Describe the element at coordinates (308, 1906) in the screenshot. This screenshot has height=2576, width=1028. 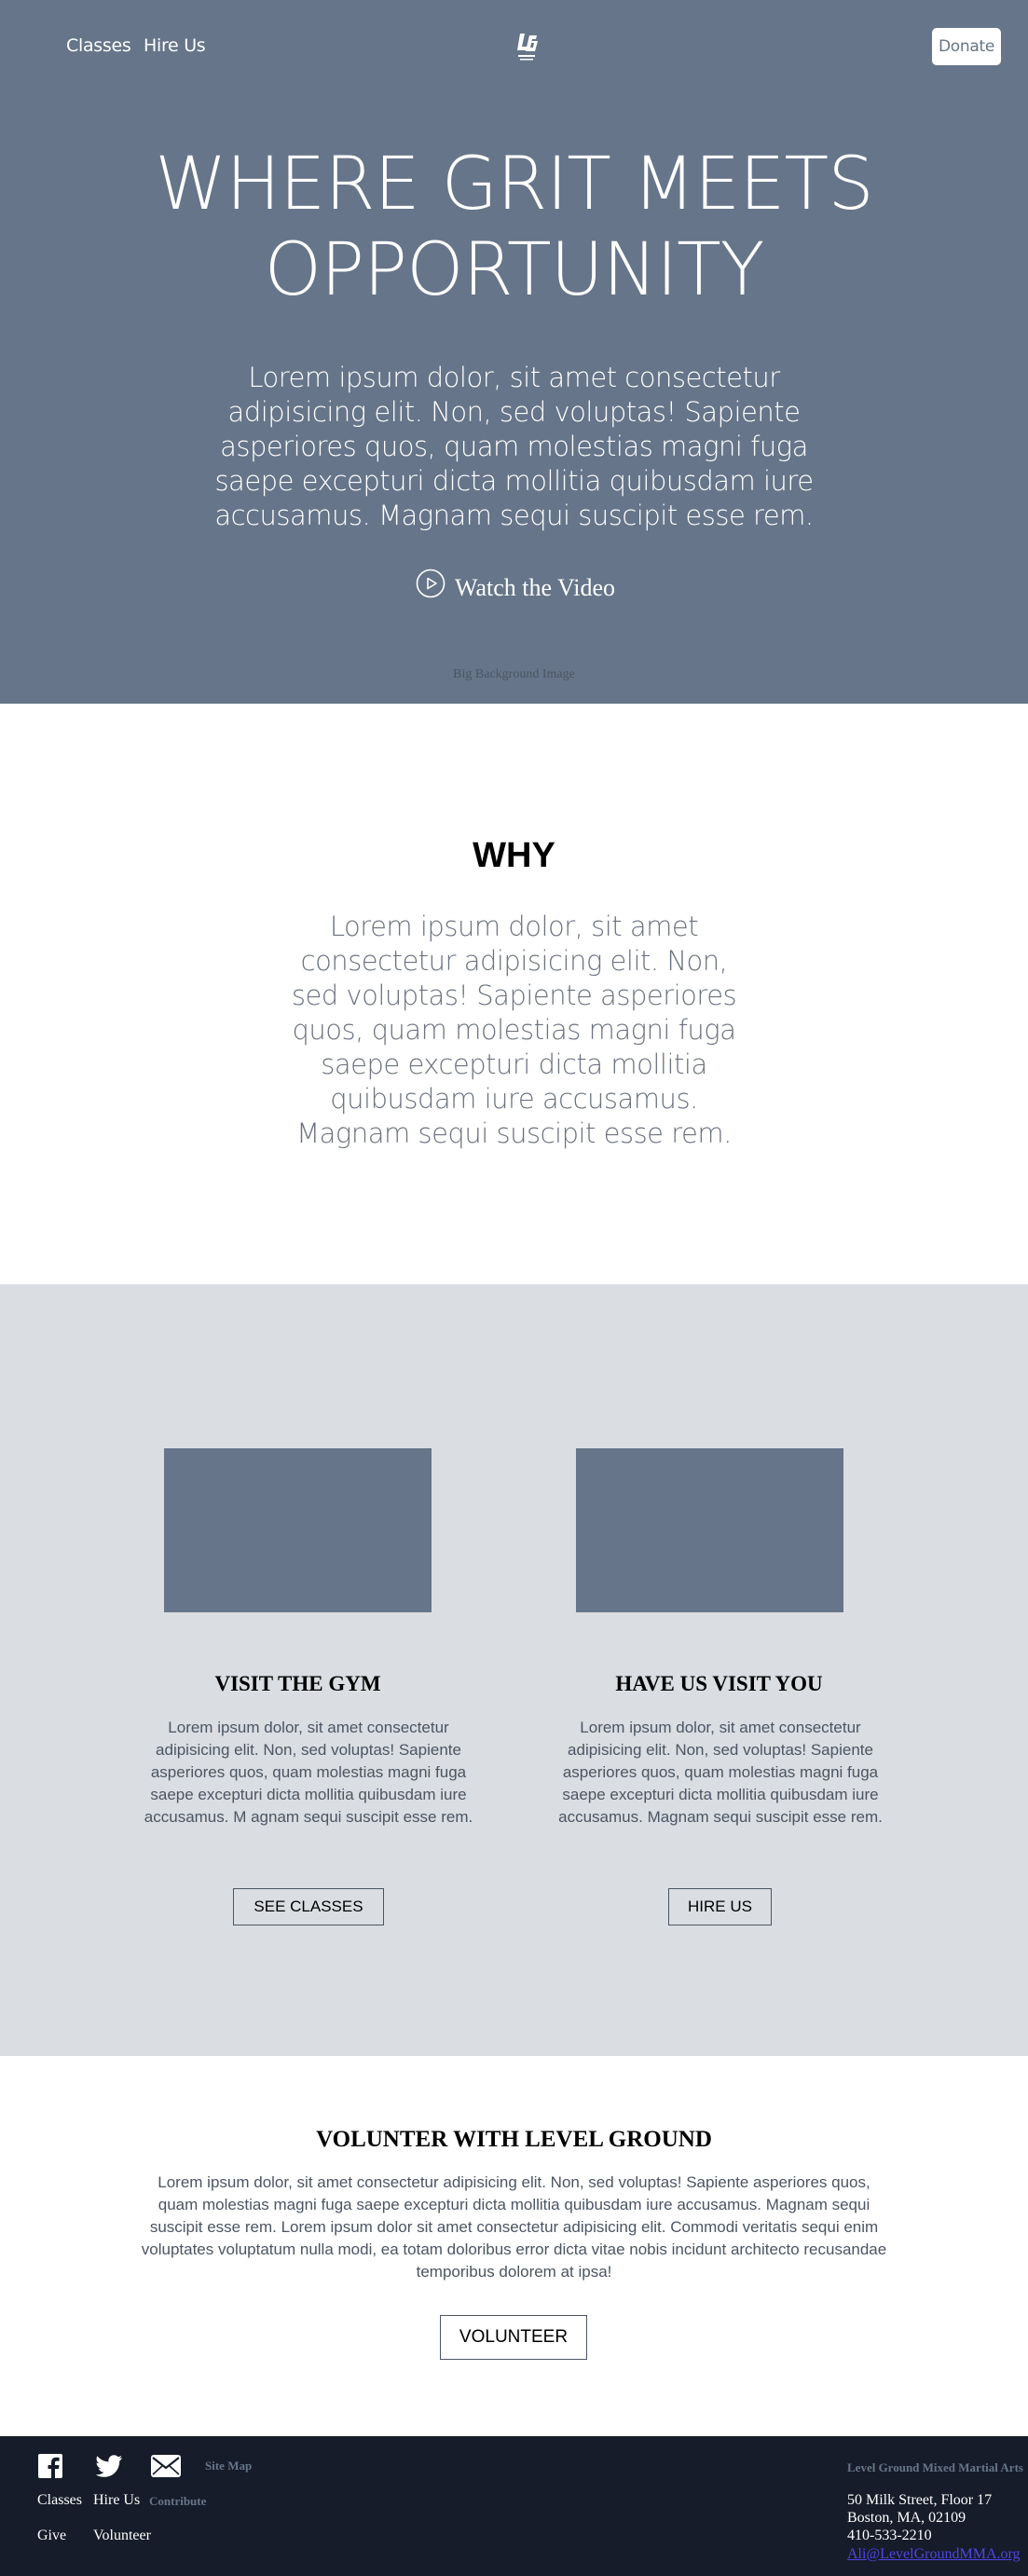
I see `see-classes-button: SEE CLASSES` at that location.